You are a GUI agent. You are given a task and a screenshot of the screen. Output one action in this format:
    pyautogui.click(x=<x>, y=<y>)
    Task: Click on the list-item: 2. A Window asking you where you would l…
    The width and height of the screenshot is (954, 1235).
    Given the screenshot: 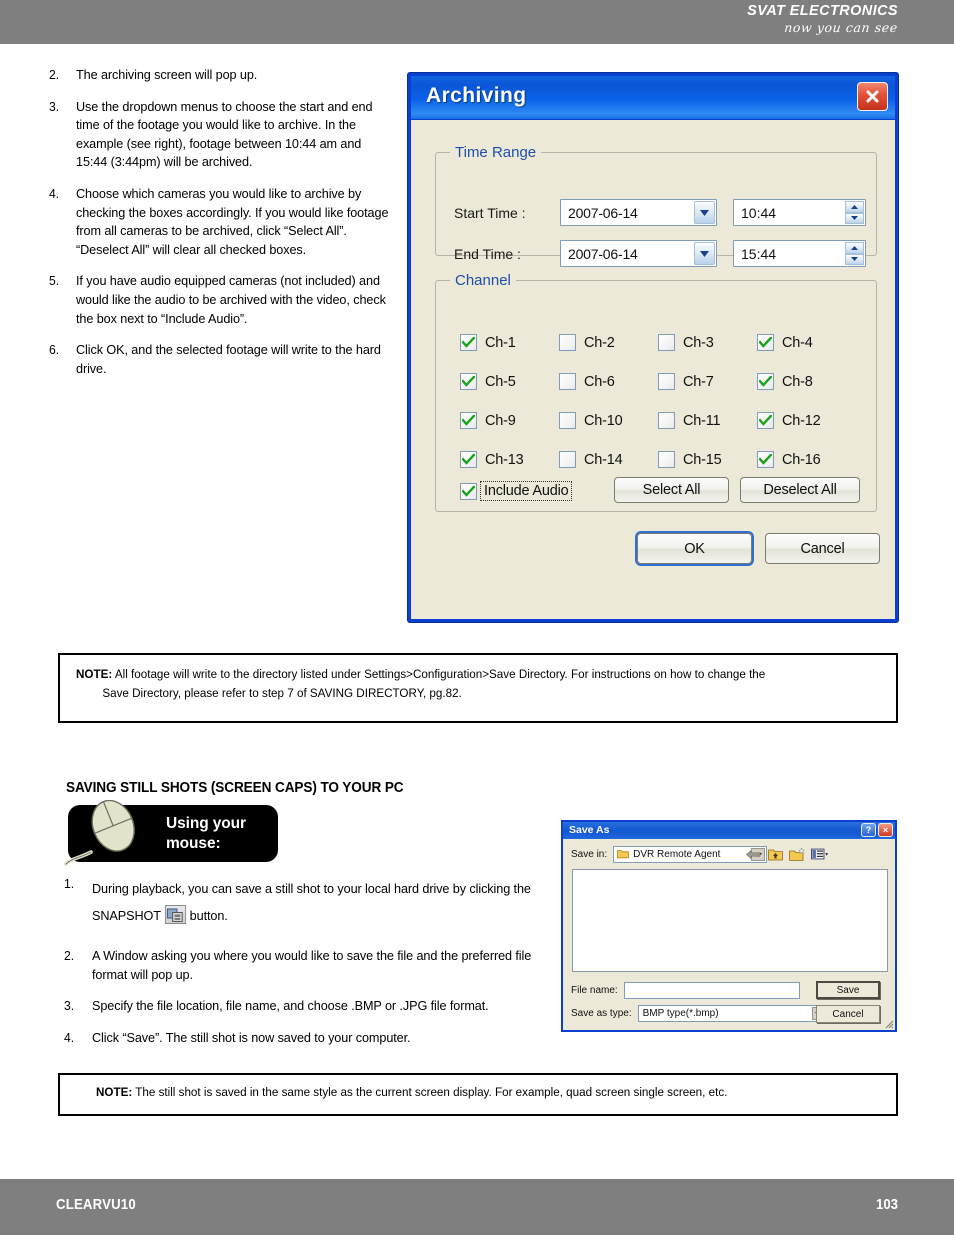 What is the action you would take?
    pyautogui.click(x=314, y=965)
    